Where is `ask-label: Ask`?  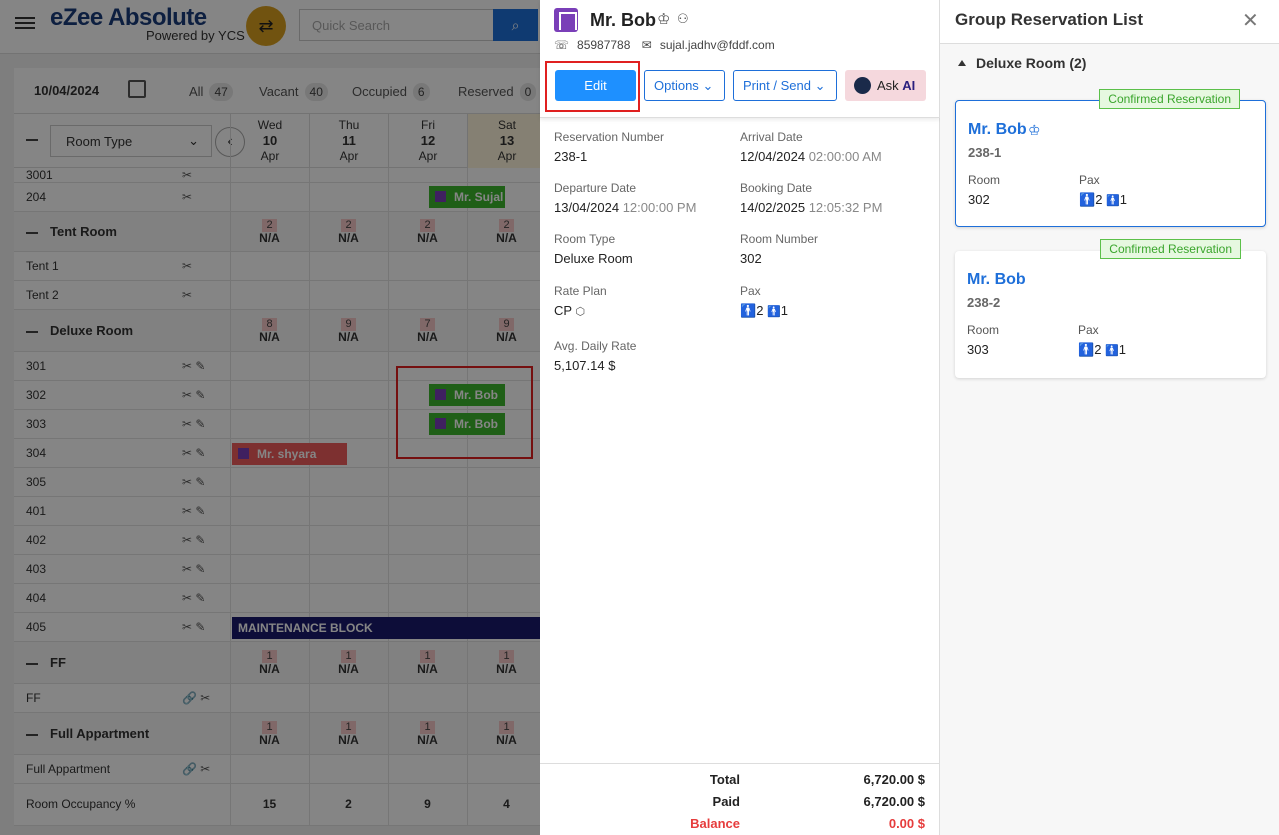
ask-label: Ask is located at coordinates (888, 85).